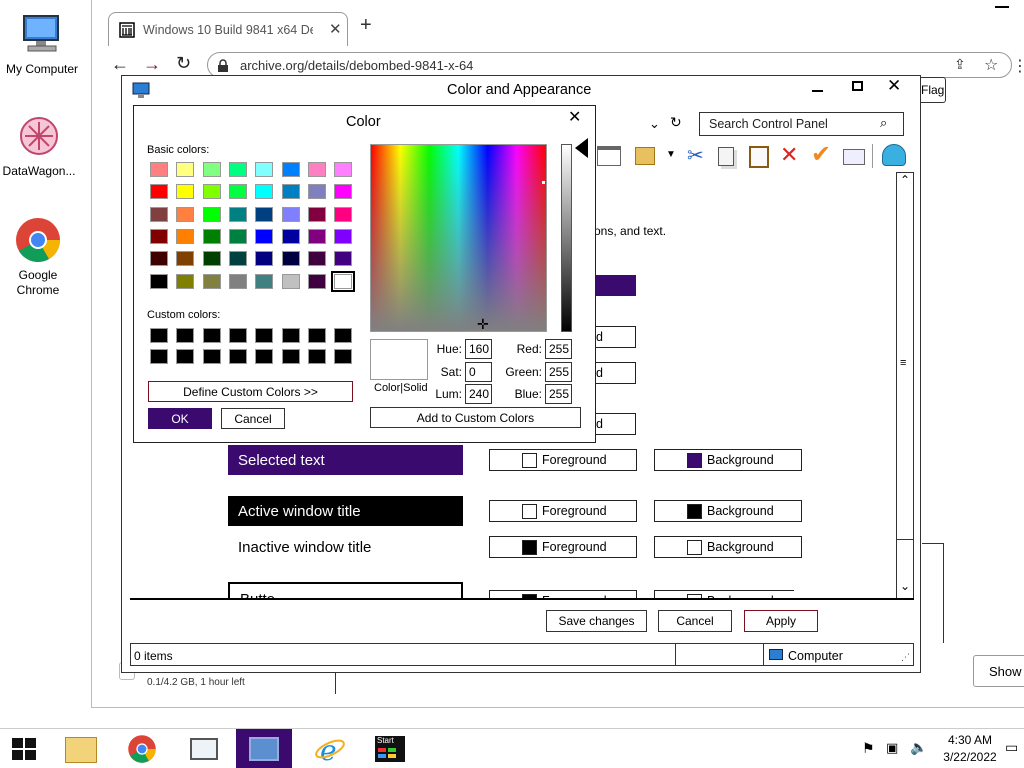  Describe the element at coordinates (563, 547) in the screenshot. I see `inactive-title-foreground-button: Foreground` at that location.